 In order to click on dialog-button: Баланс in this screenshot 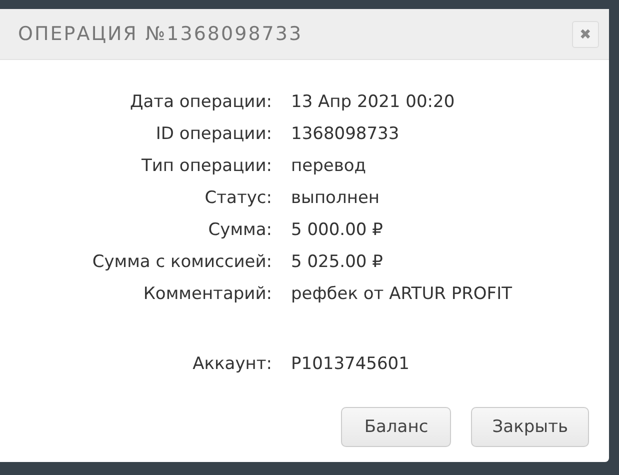, I will do `click(396, 427)`.